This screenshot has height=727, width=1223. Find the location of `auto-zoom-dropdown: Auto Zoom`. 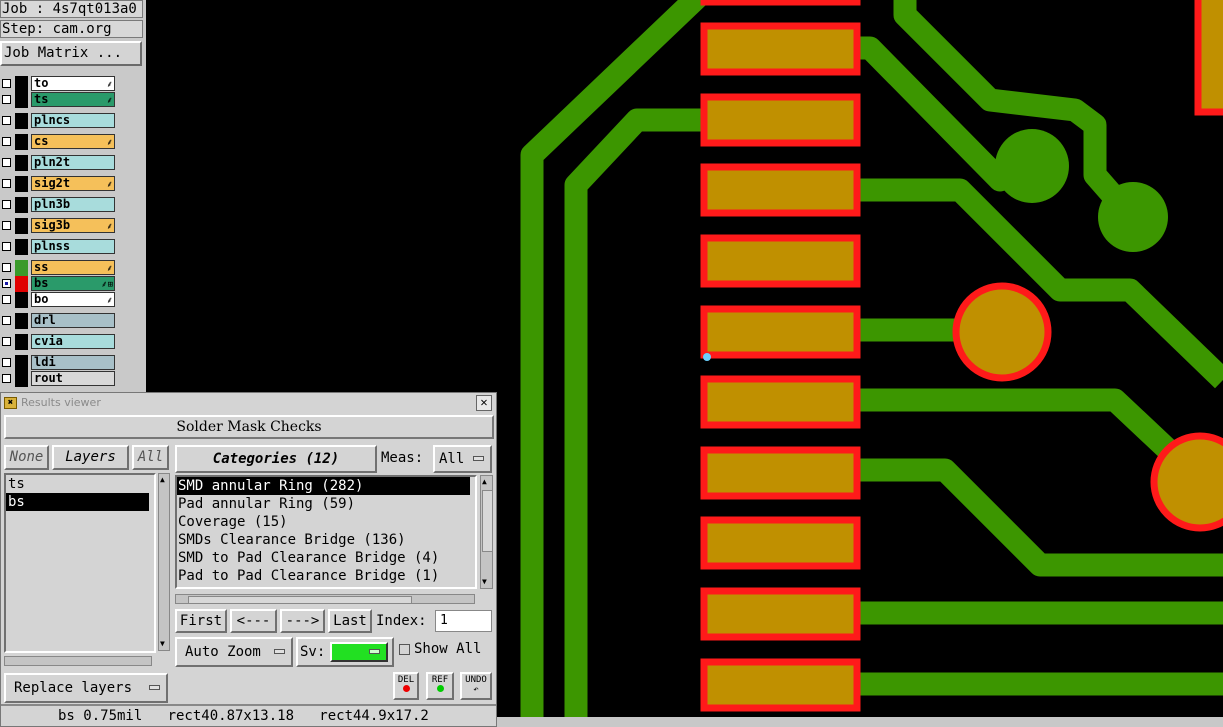

auto-zoom-dropdown: Auto Zoom is located at coordinates (234, 652).